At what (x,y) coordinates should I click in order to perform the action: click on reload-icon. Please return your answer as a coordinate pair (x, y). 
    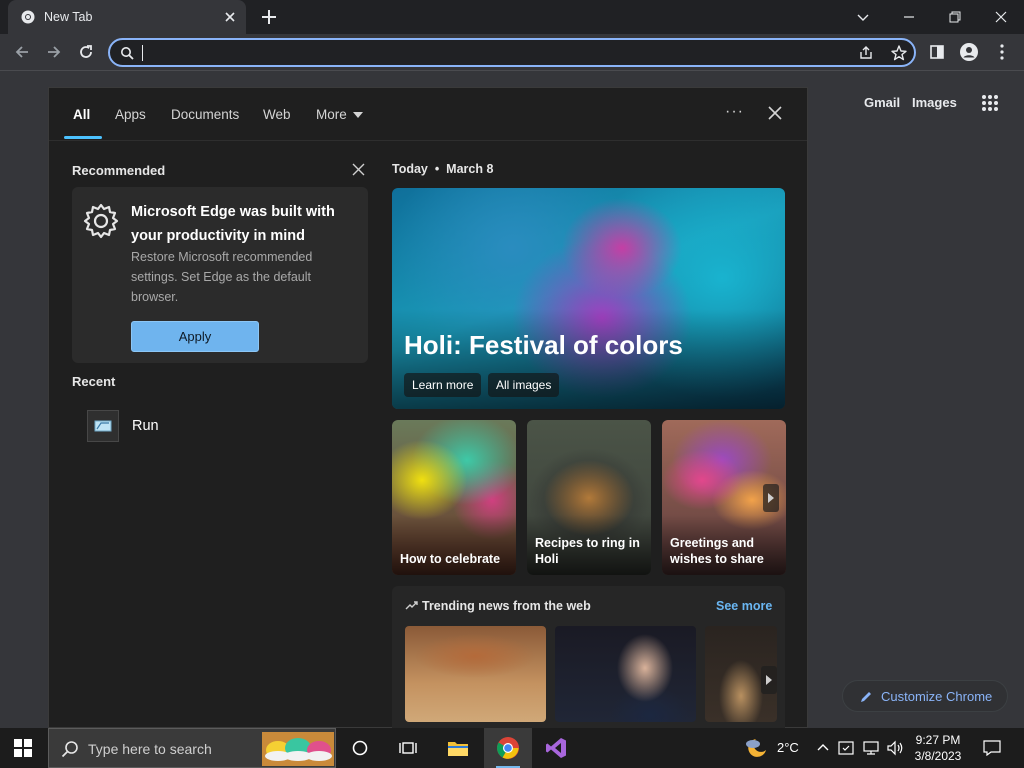
    Looking at the image, I should click on (86, 52).